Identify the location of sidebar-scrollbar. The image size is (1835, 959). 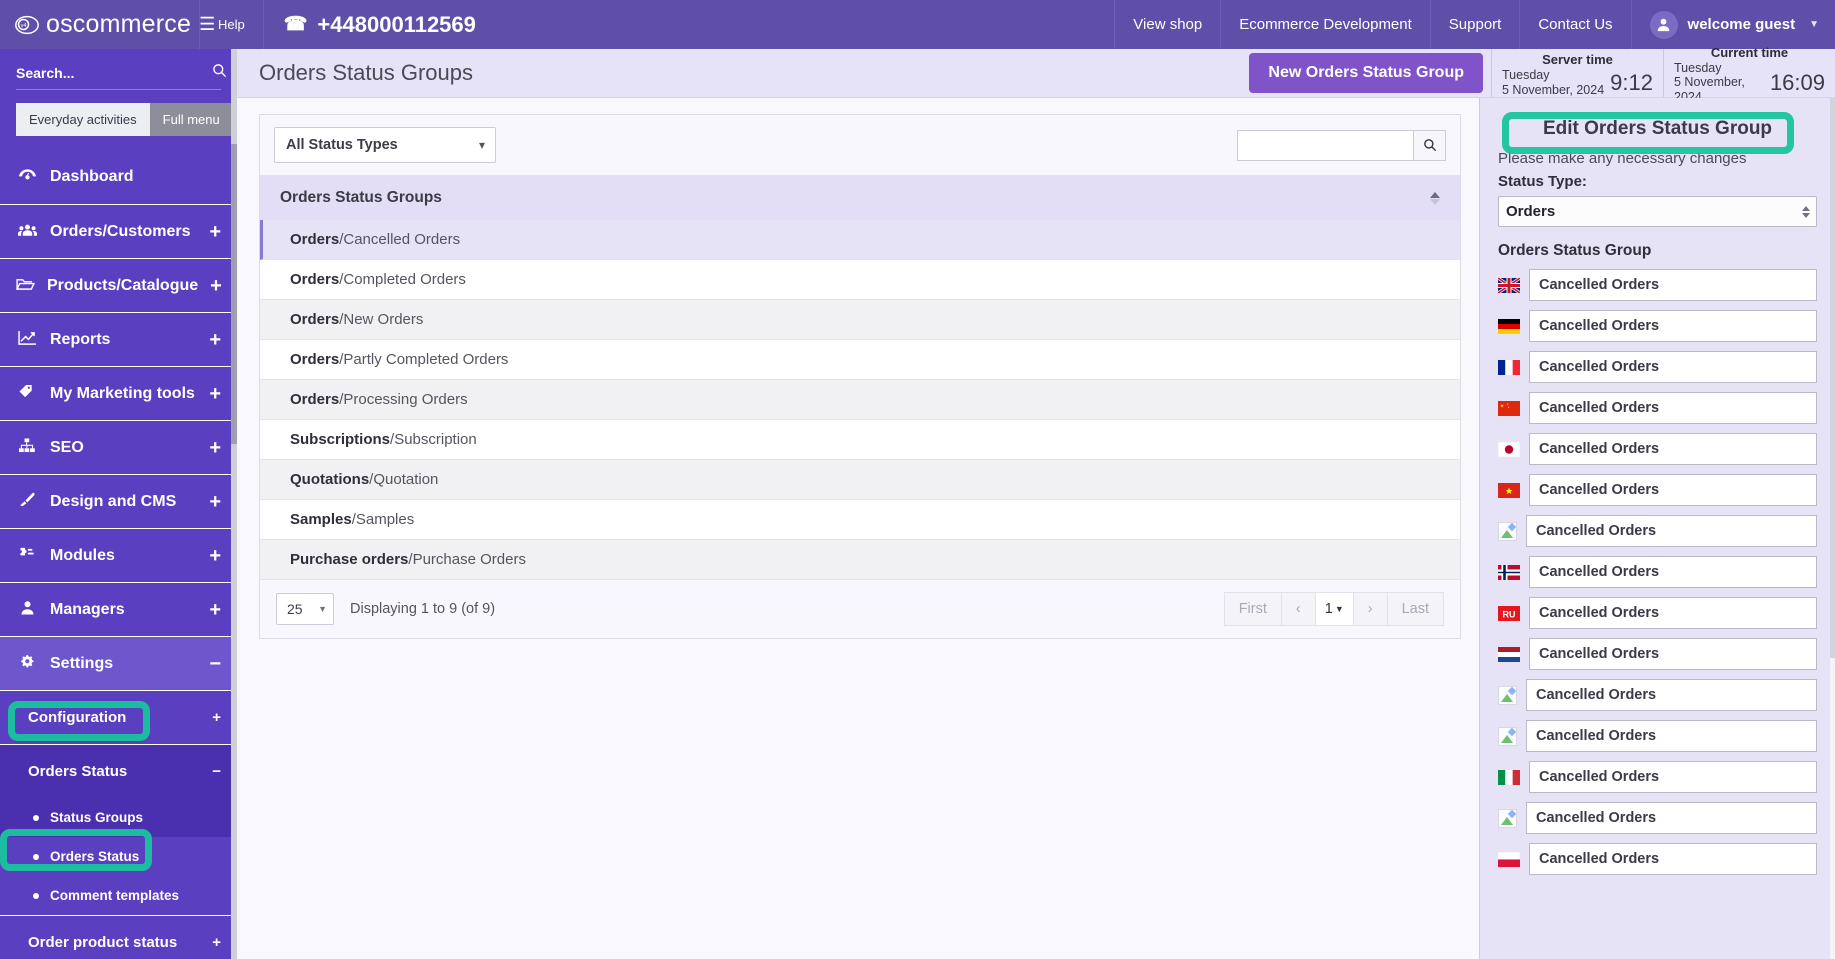
(234, 504).